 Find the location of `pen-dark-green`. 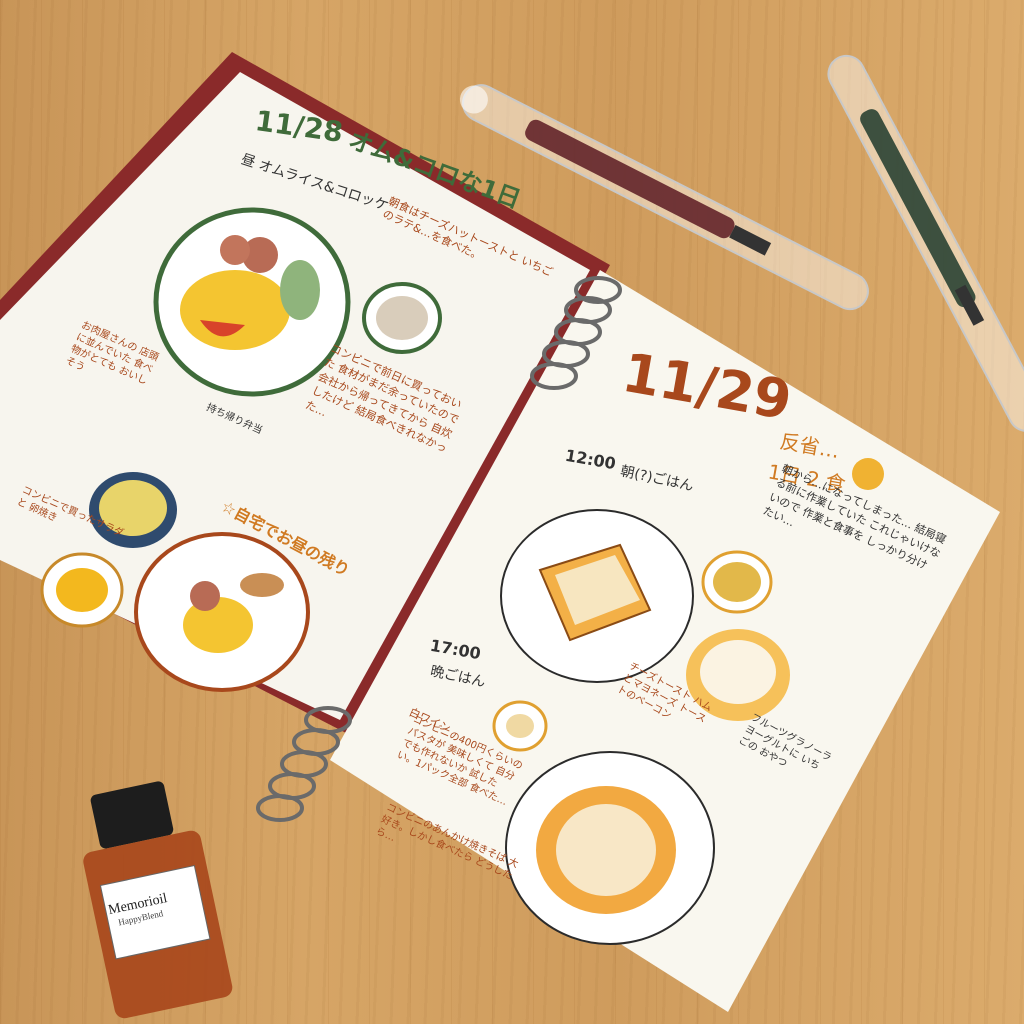

pen-dark-green is located at coordinates (925, 243).